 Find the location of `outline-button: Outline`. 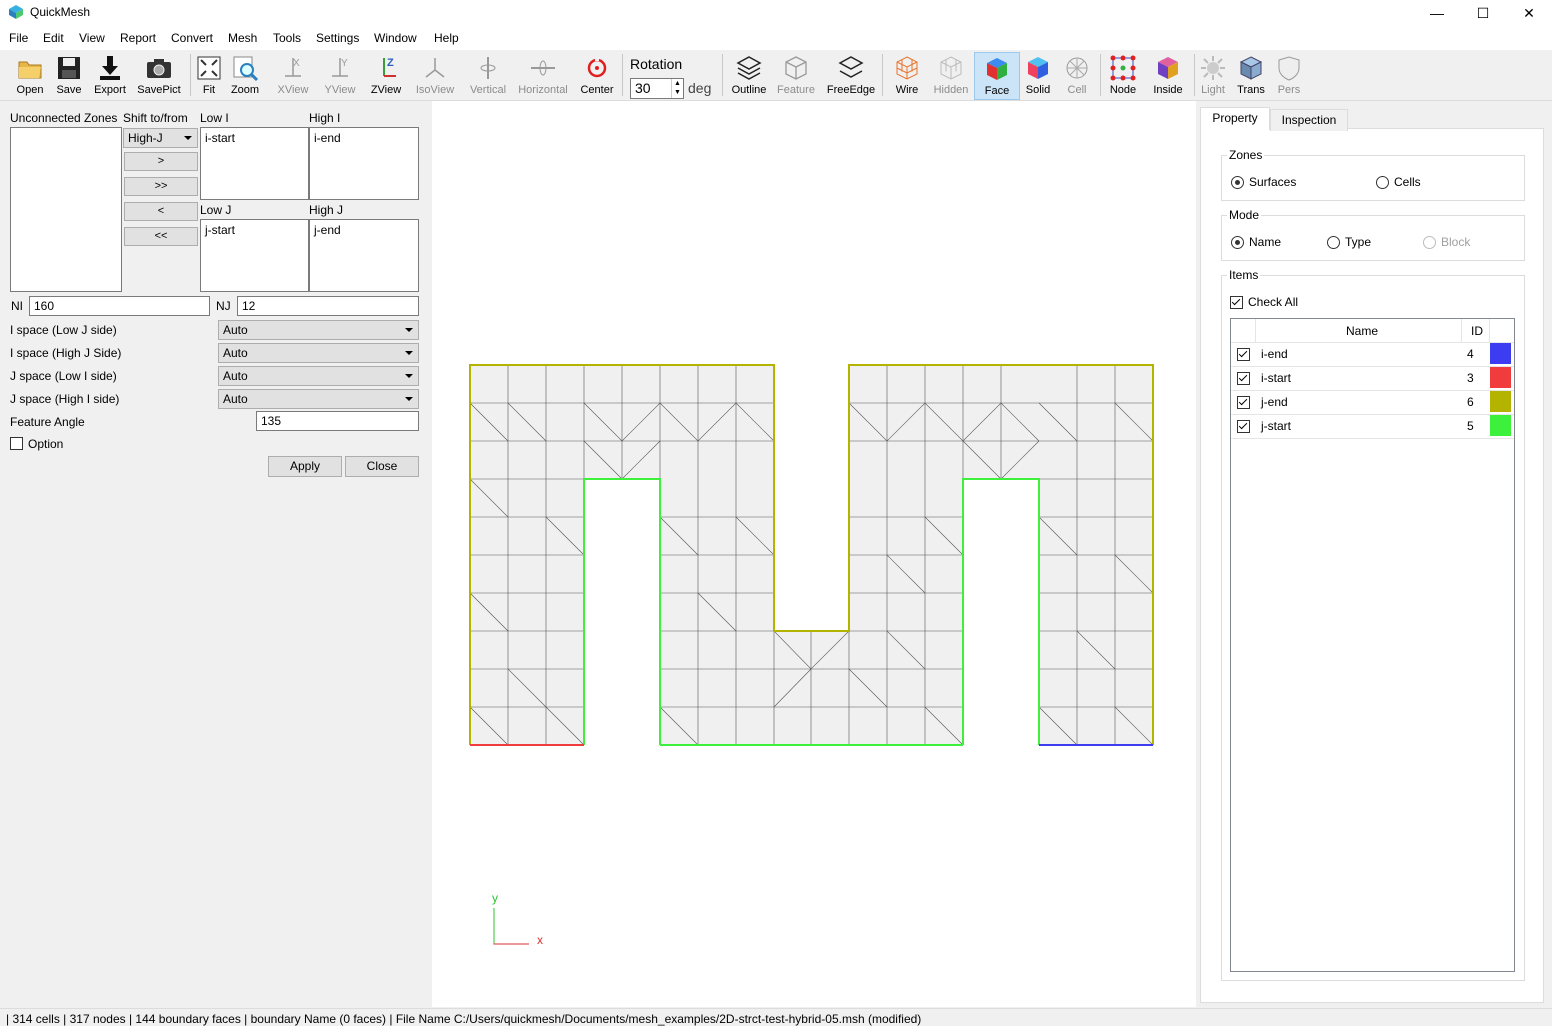

outline-button: Outline is located at coordinates (749, 75).